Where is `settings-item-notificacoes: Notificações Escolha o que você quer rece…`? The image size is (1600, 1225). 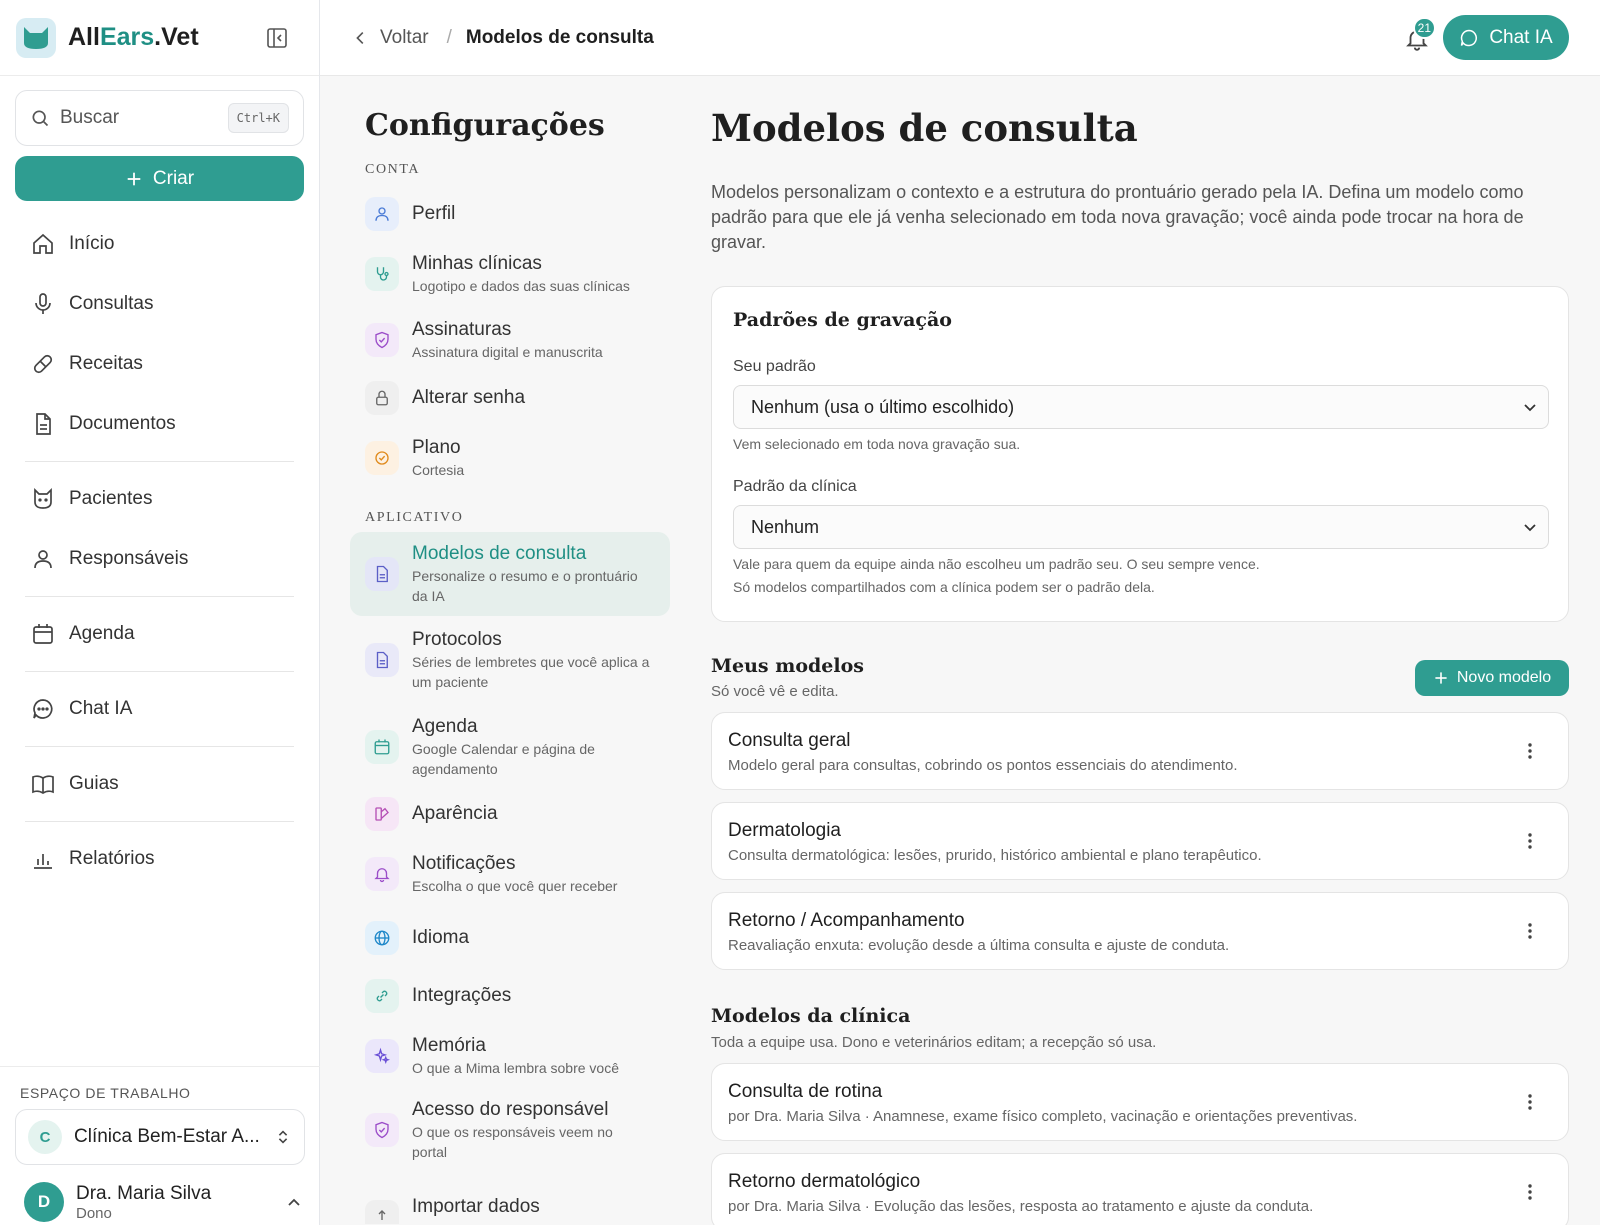 settings-item-notificacoes: Notificações Escolha o que você quer rece… is located at coordinates (510, 874).